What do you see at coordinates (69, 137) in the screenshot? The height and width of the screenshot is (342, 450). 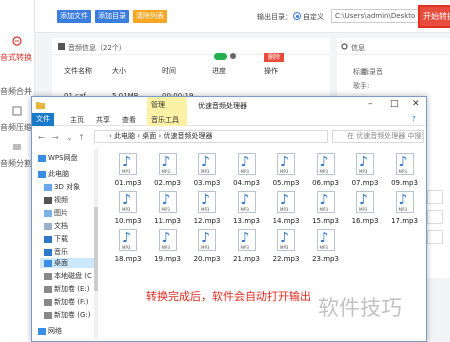 I see `chevron-down-icon: ⌄` at bounding box center [69, 137].